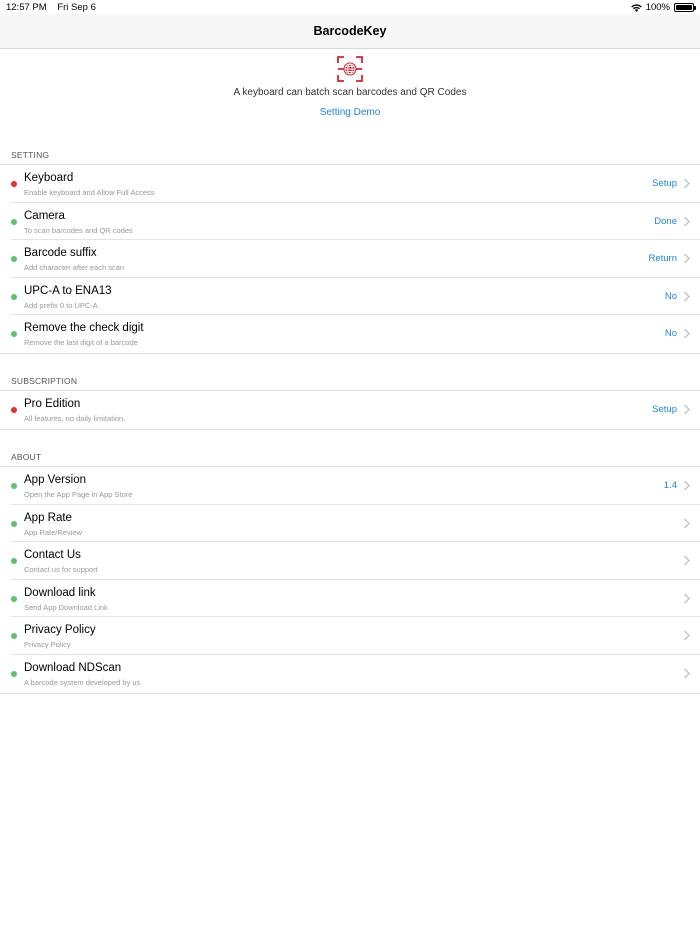  I want to click on setting-demo-link: Setting Demo, so click(350, 112).